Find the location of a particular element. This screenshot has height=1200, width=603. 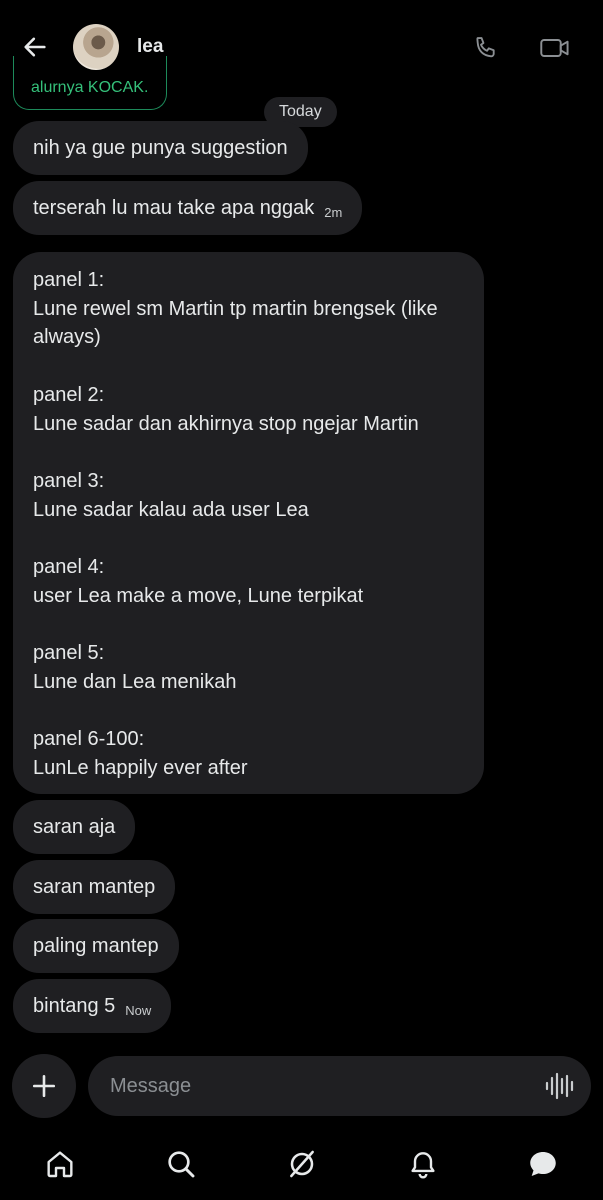

add-attachment-button is located at coordinates (44, 1086).